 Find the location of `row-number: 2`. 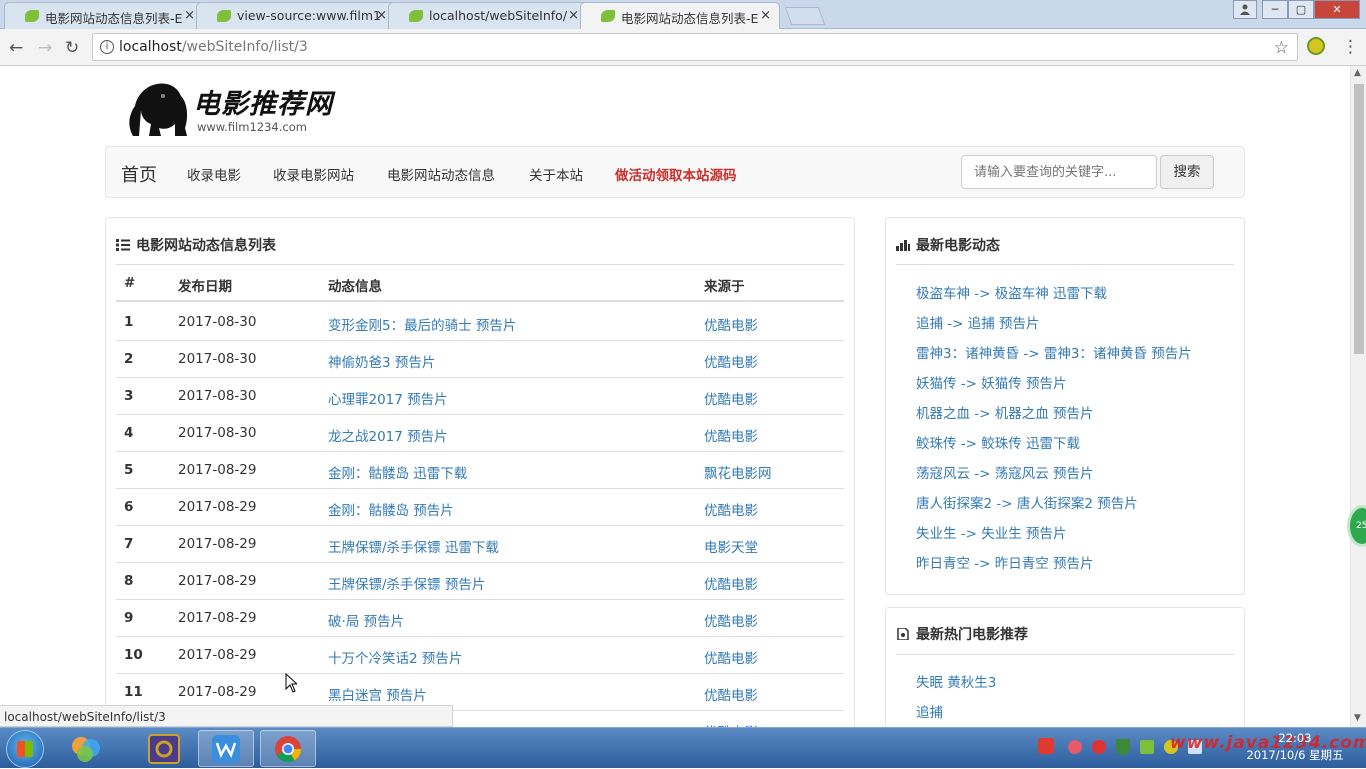

row-number: 2 is located at coordinates (129, 359).